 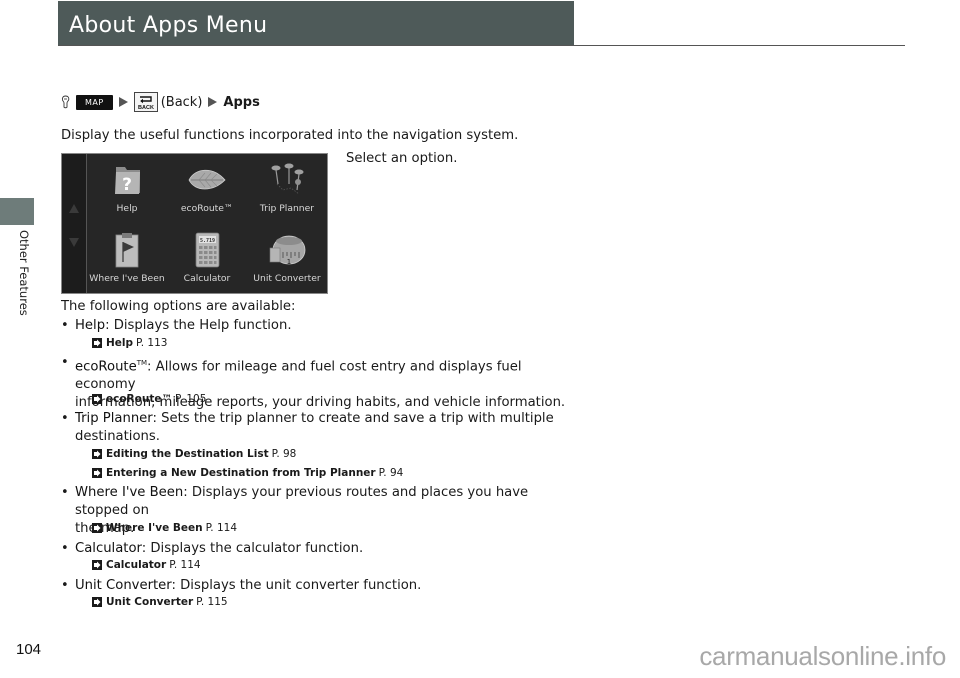 What do you see at coordinates (178, 306) in the screenshot?
I see `options-heading: The following options are available:` at bounding box center [178, 306].